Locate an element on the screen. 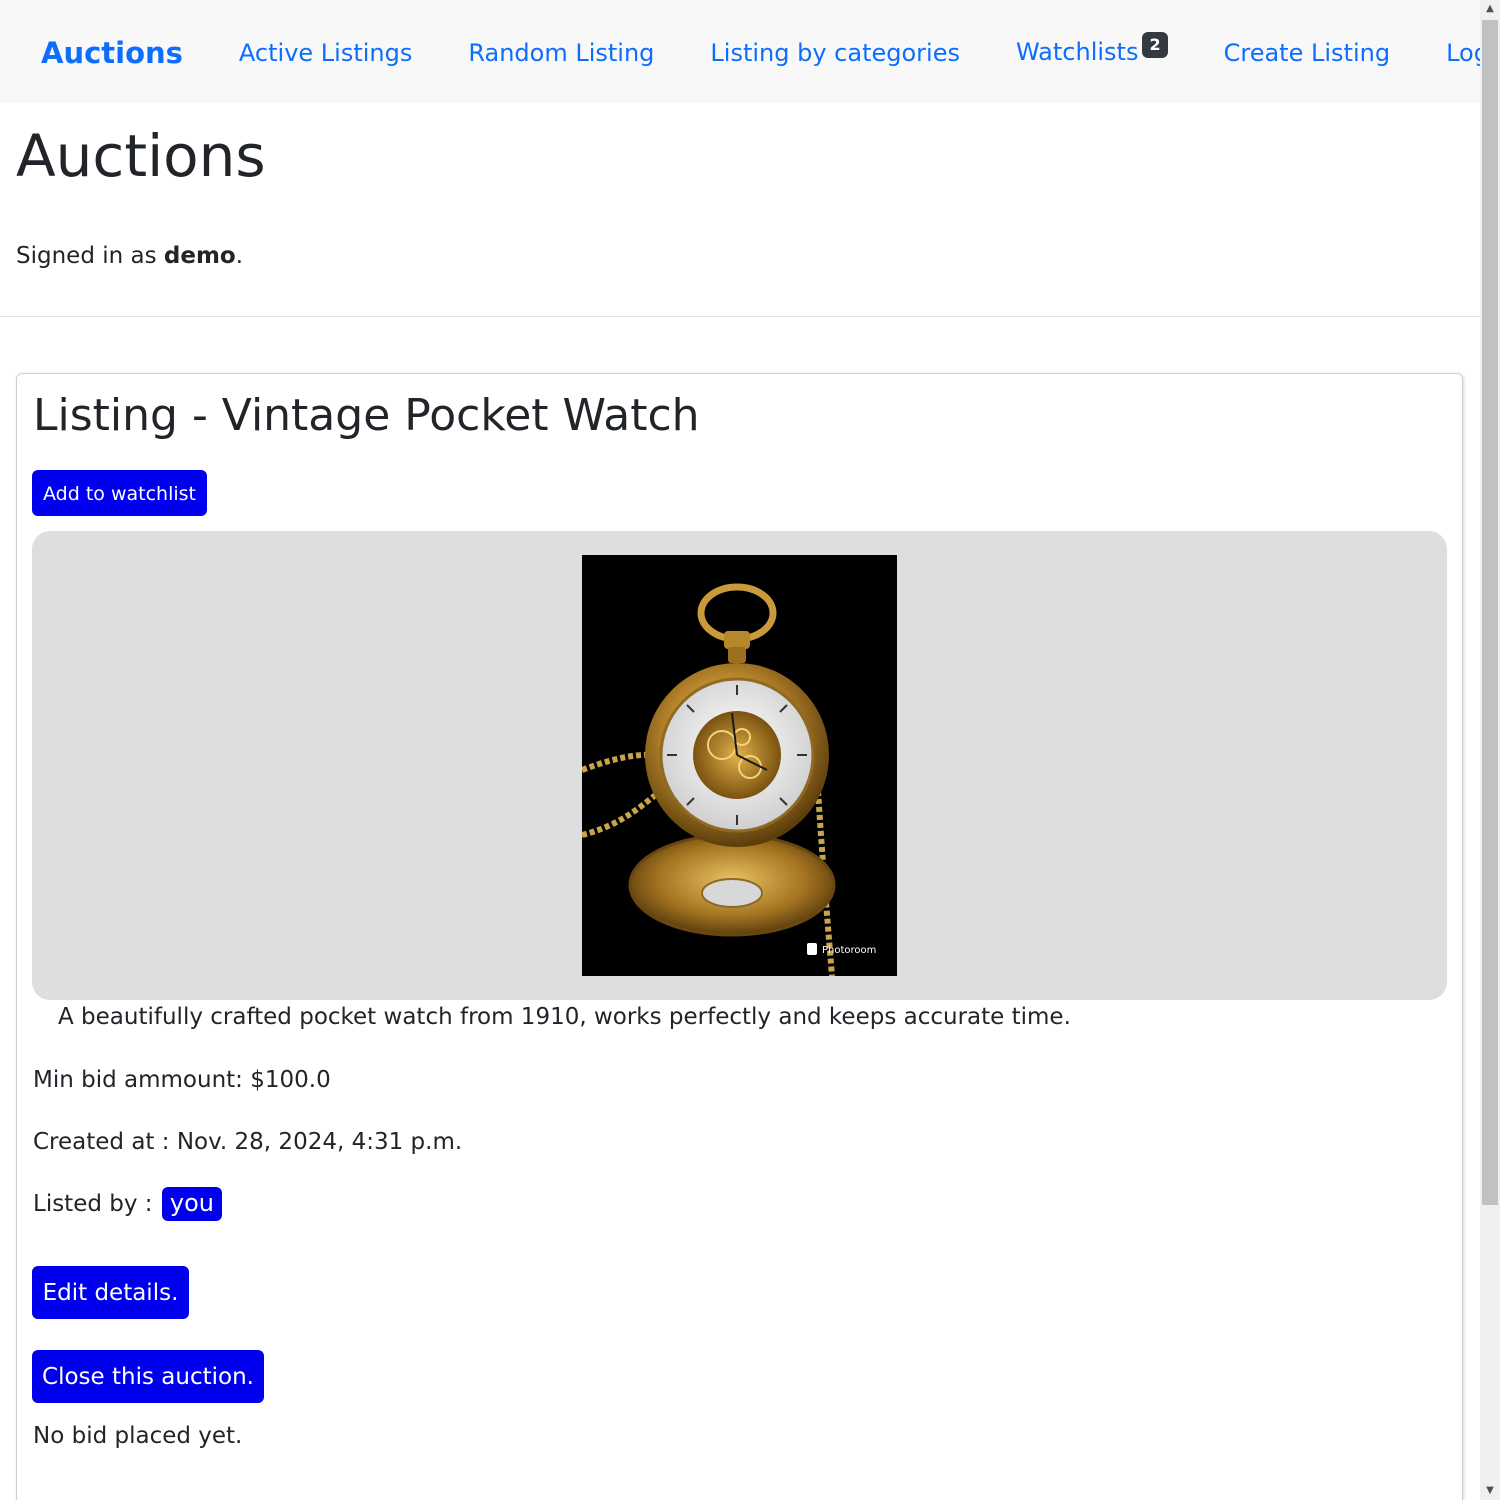  pocket-watch-illustration: Photoroom is located at coordinates (739, 765).